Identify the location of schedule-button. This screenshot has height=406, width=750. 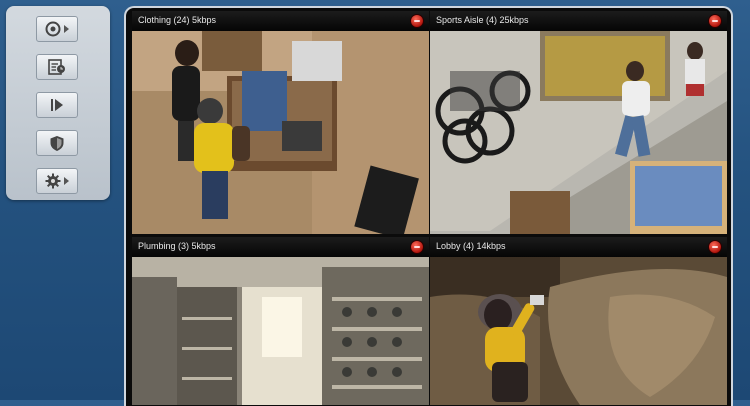
(57, 67).